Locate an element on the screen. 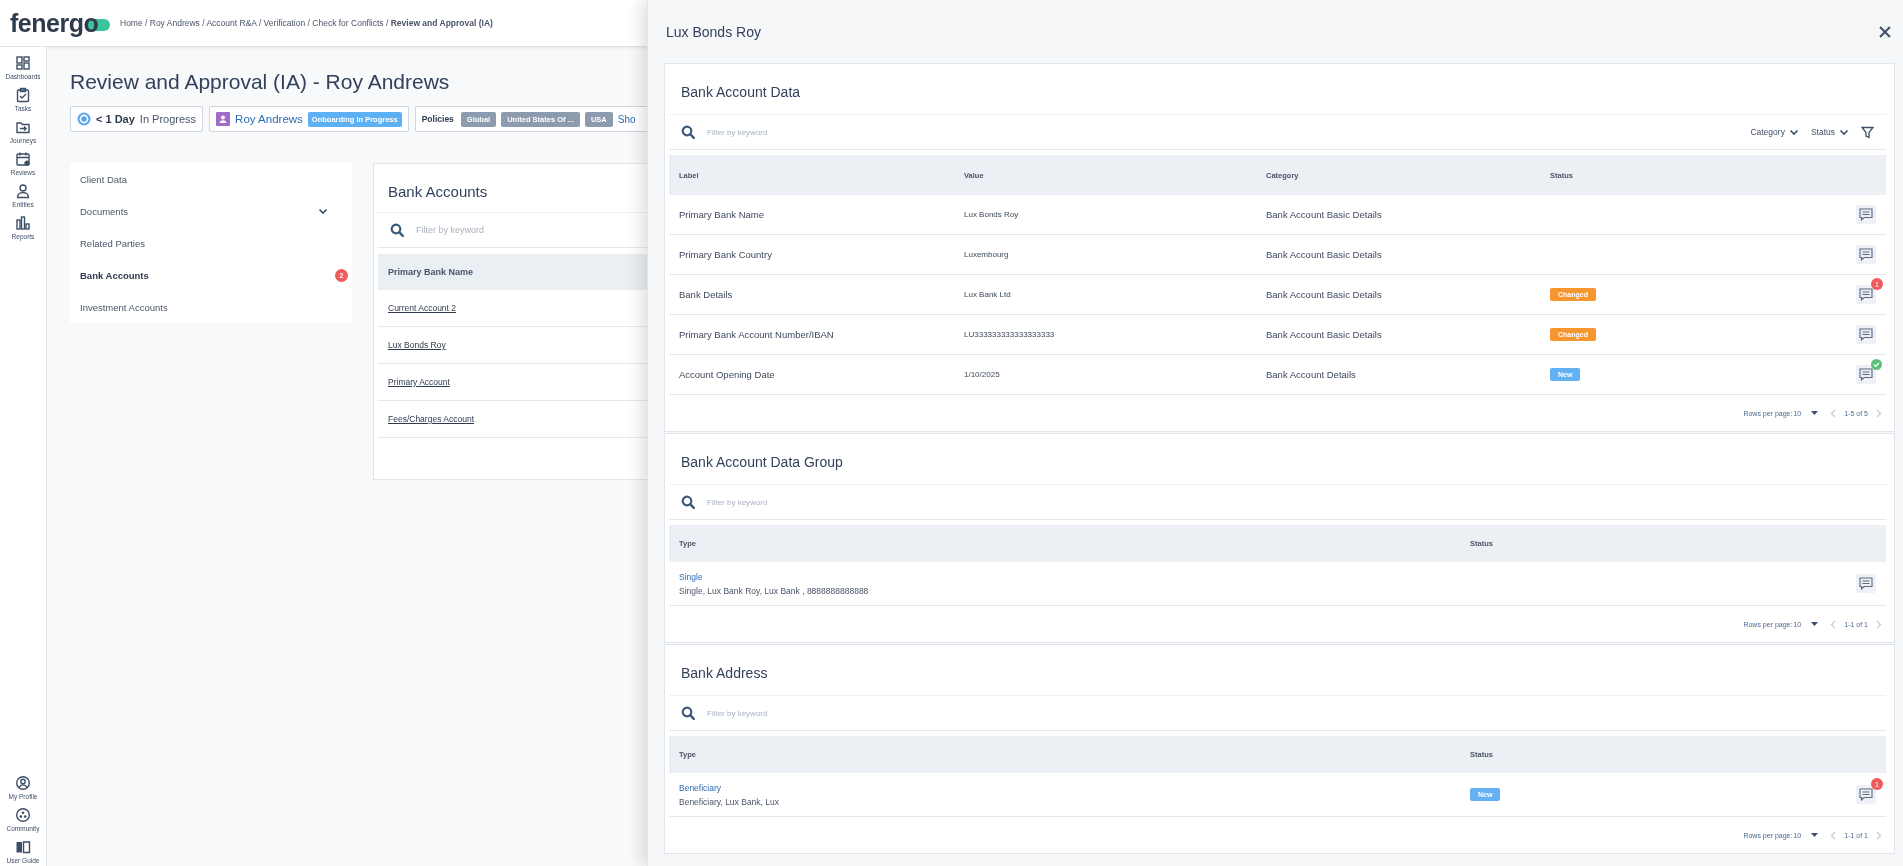  type-link: Single is located at coordinates (691, 576).